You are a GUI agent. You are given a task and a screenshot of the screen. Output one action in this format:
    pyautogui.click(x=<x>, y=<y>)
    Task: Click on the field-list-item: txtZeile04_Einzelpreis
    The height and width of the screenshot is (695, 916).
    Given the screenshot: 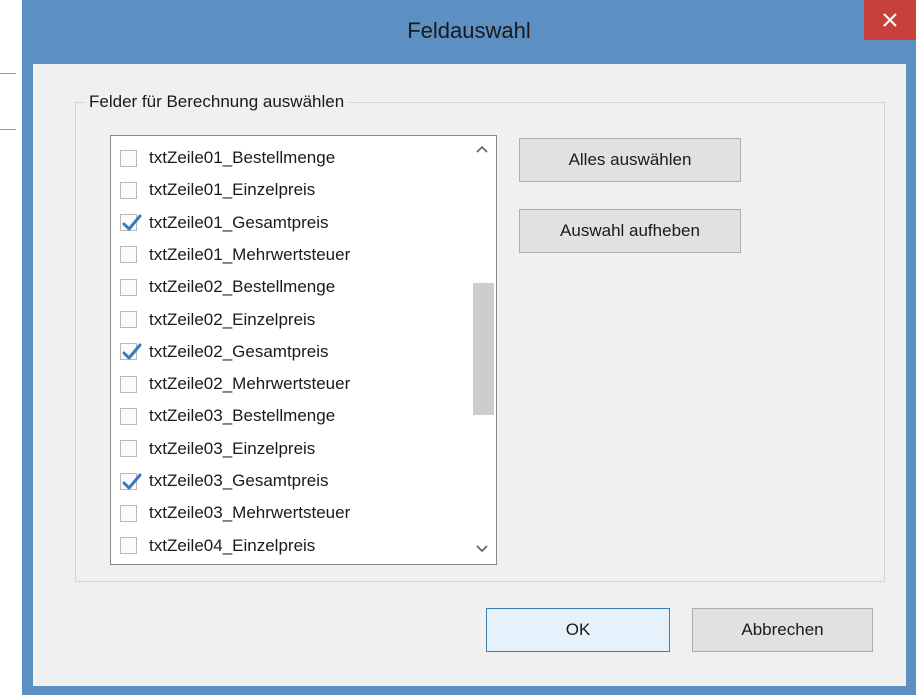 What is the action you would take?
    pyautogui.click(x=217, y=546)
    